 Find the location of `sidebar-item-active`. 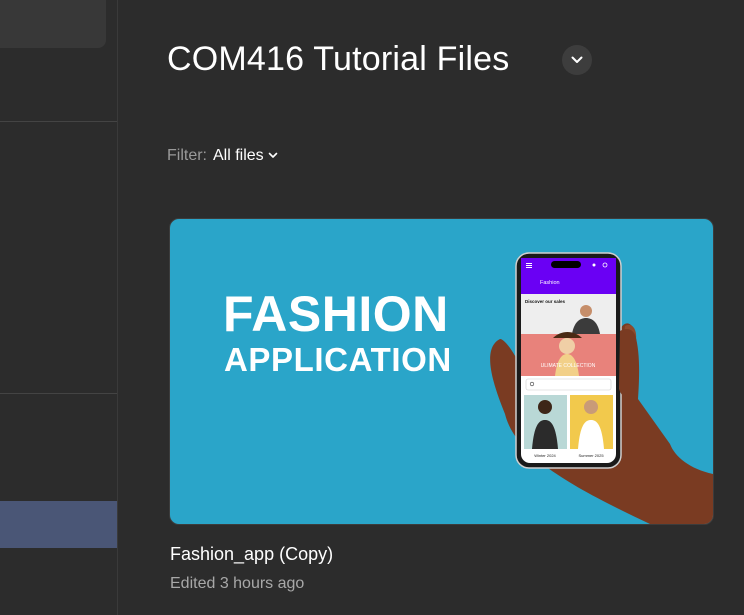

sidebar-item-active is located at coordinates (58, 524).